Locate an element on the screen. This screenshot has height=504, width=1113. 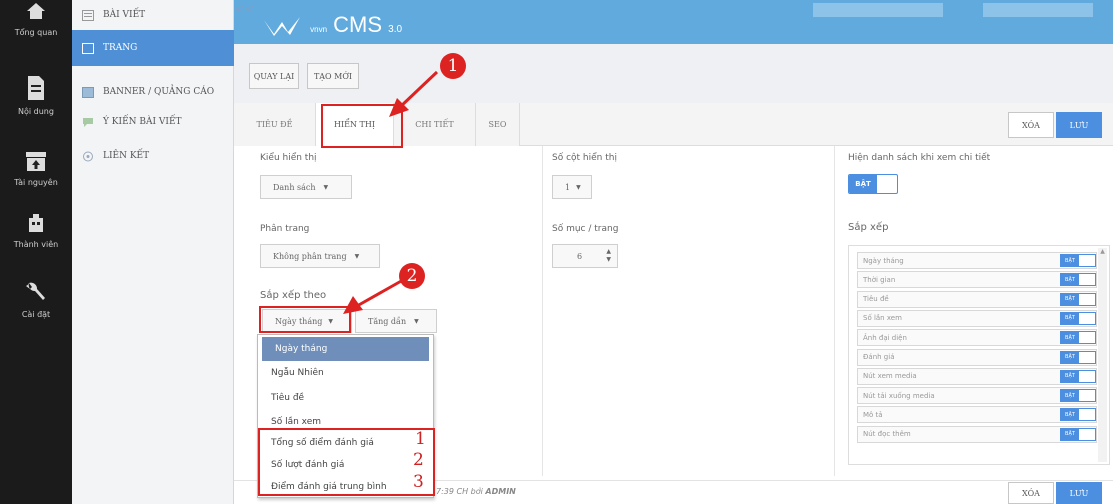
show-list-label: Hiện danh sách khi xem chi tiết is located at coordinates (919, 158).